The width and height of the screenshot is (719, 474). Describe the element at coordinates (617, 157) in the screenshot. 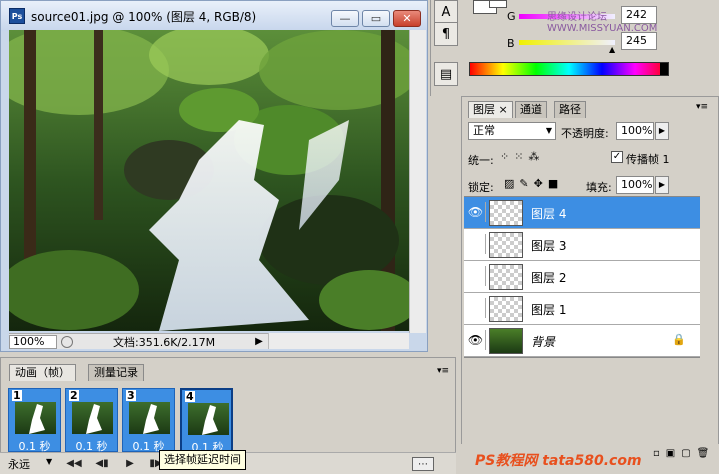

I see `propagate-checkbox: ✓` at that location.